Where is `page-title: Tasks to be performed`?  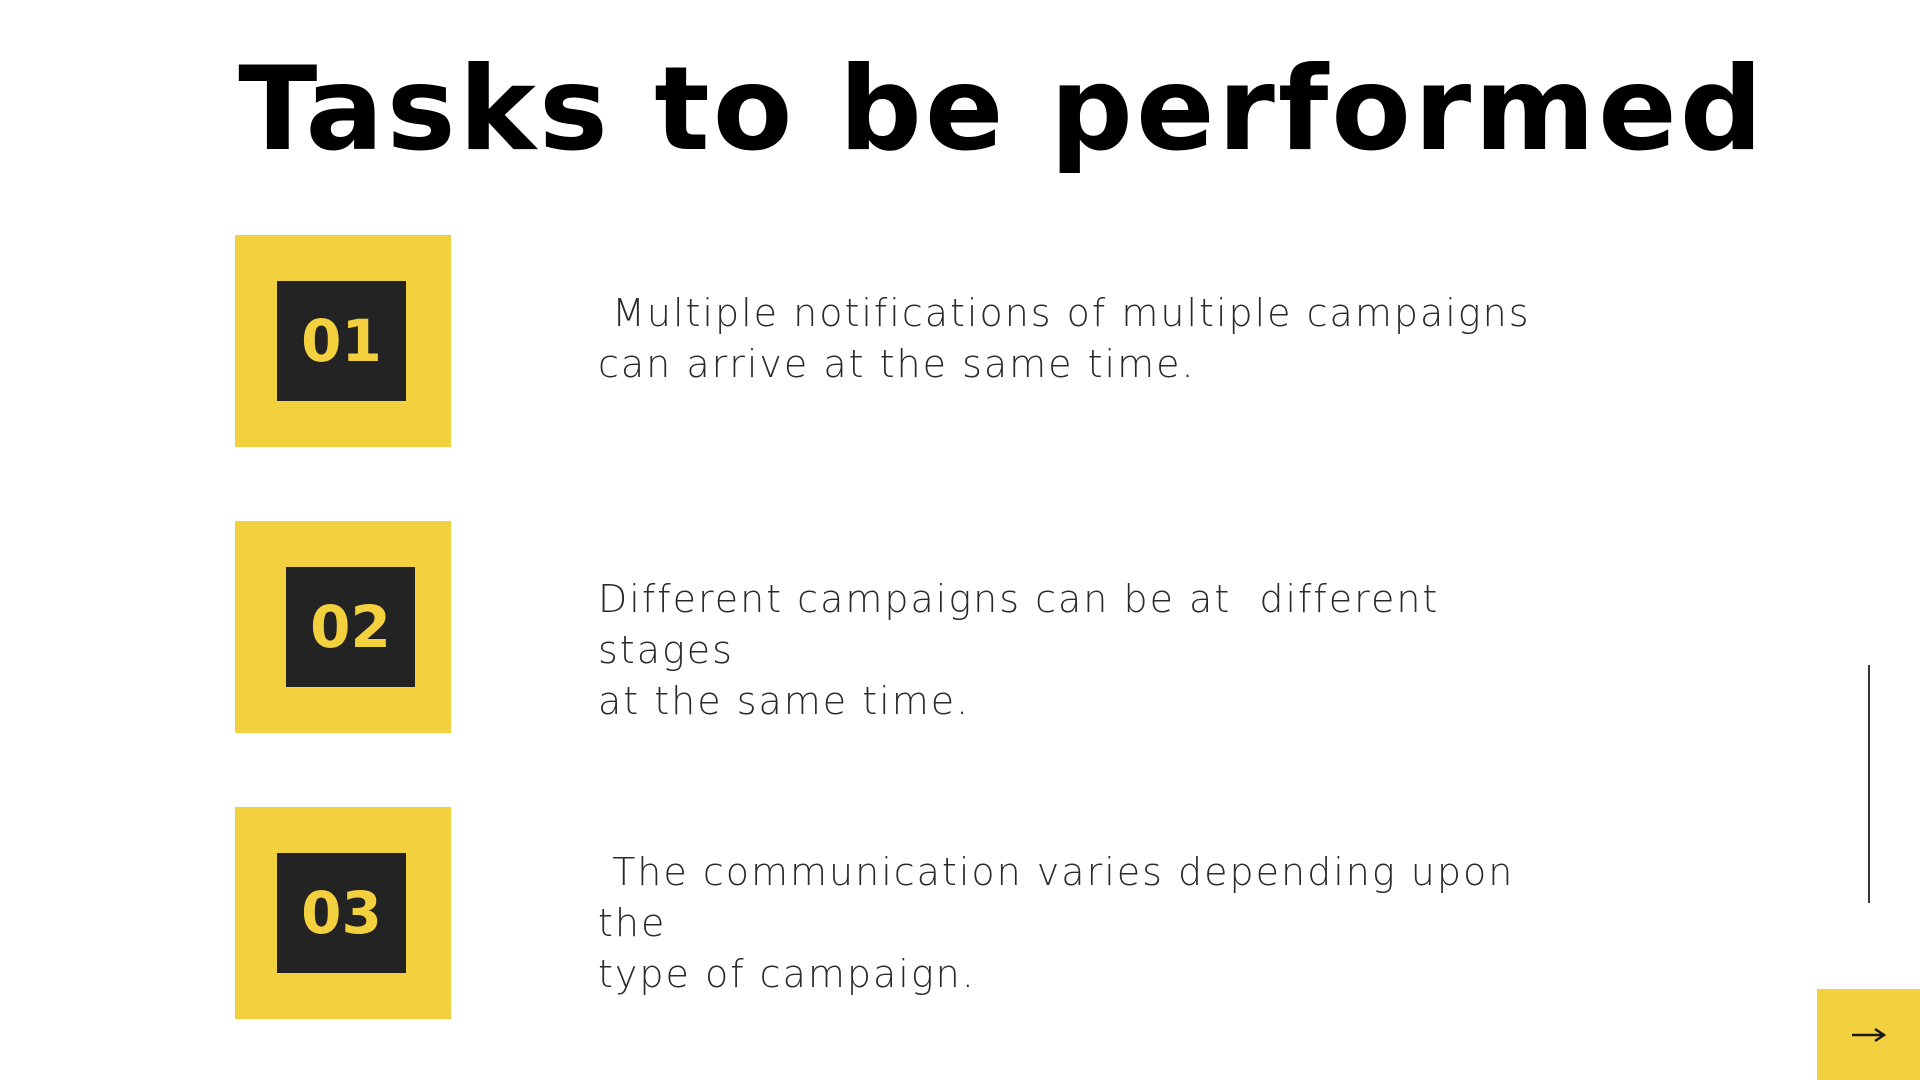
page-title: Tasks to be performed is located at coordinates (1002, 109).